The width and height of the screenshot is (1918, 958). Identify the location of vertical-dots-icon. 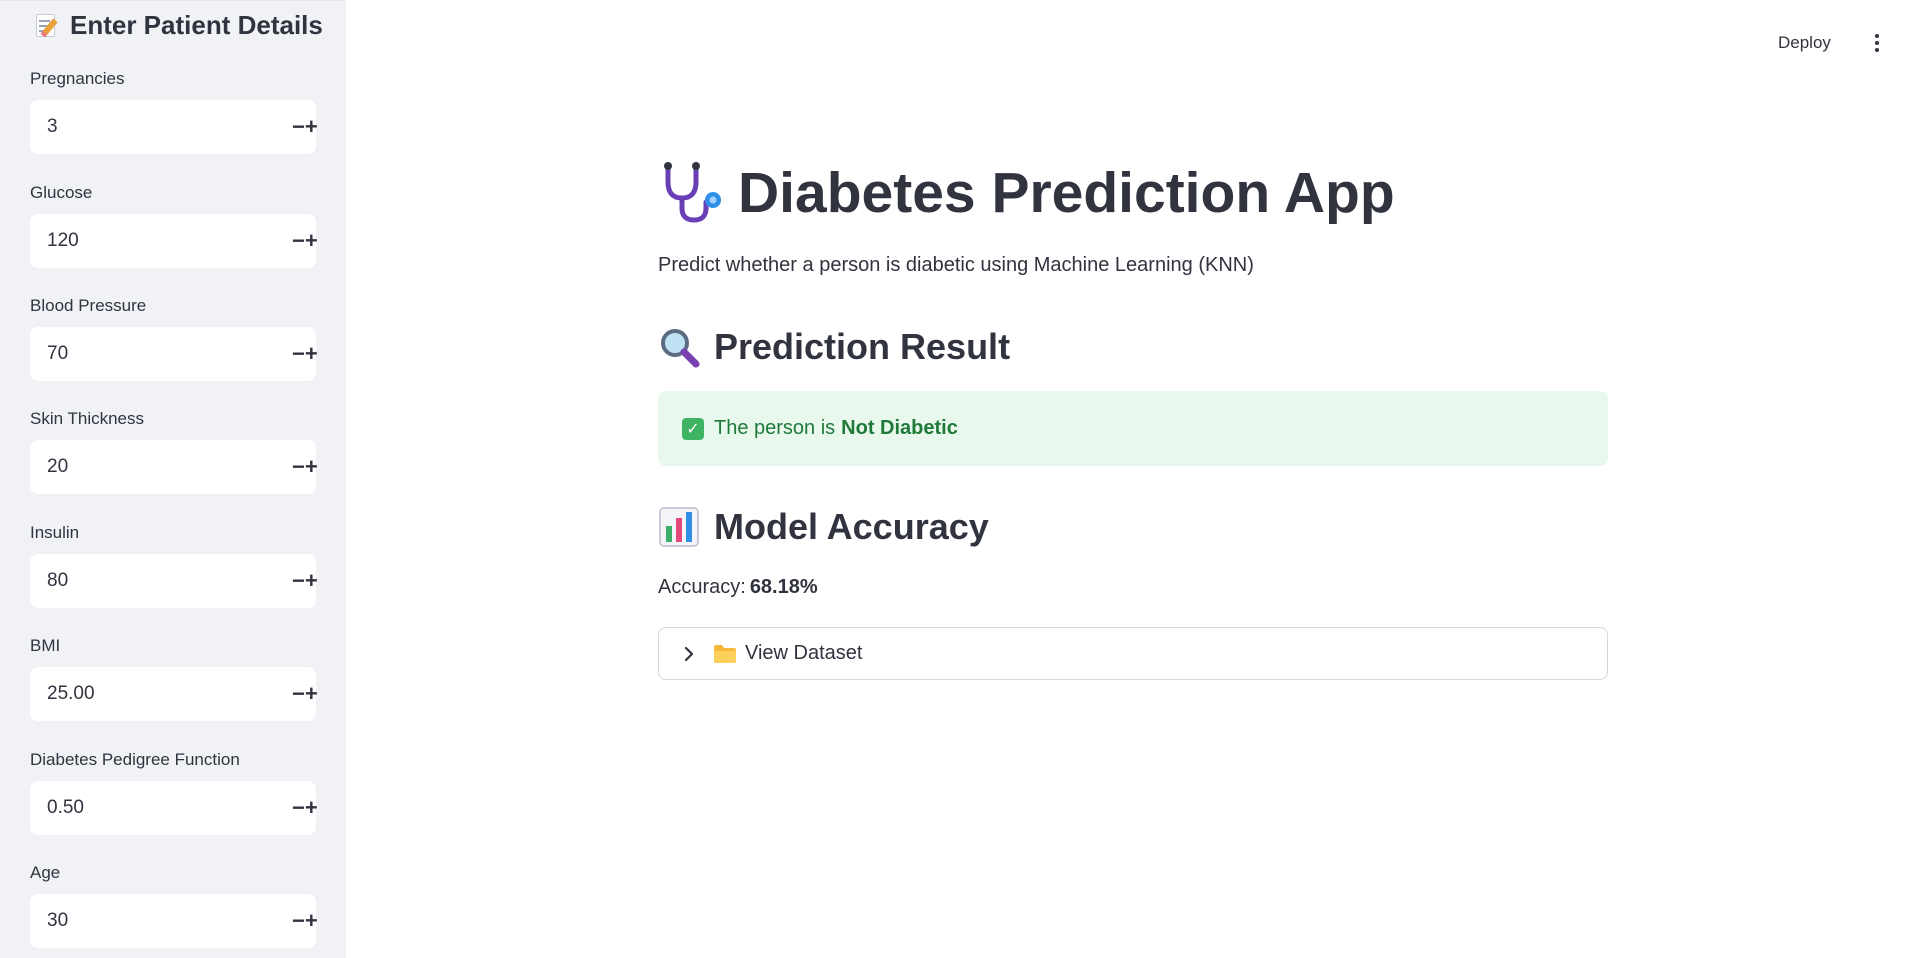
(1877, 43).